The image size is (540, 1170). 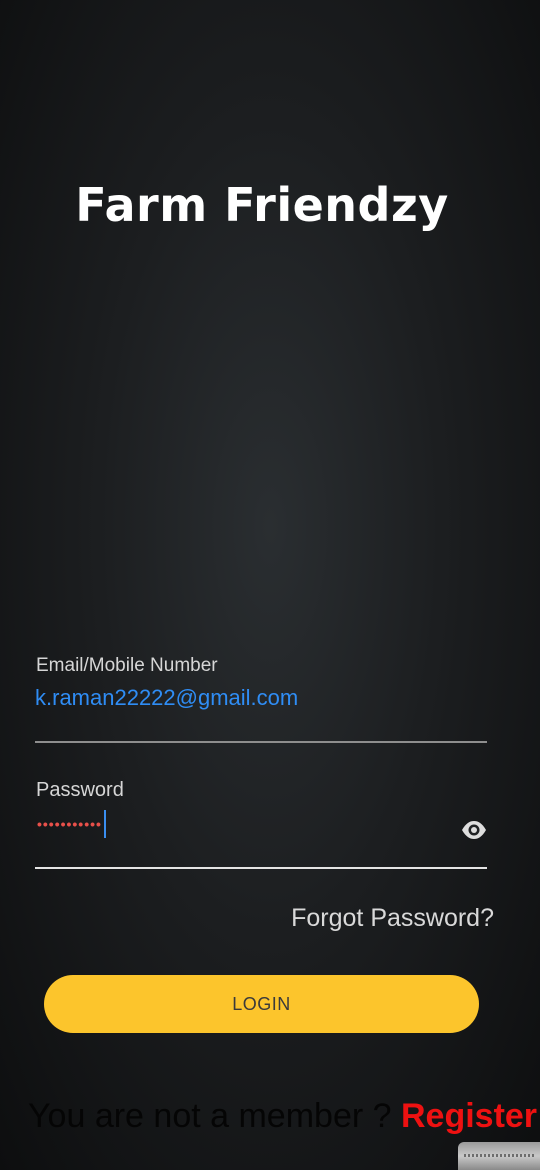 I want to click on text-caret, so click(x=104, y=824).